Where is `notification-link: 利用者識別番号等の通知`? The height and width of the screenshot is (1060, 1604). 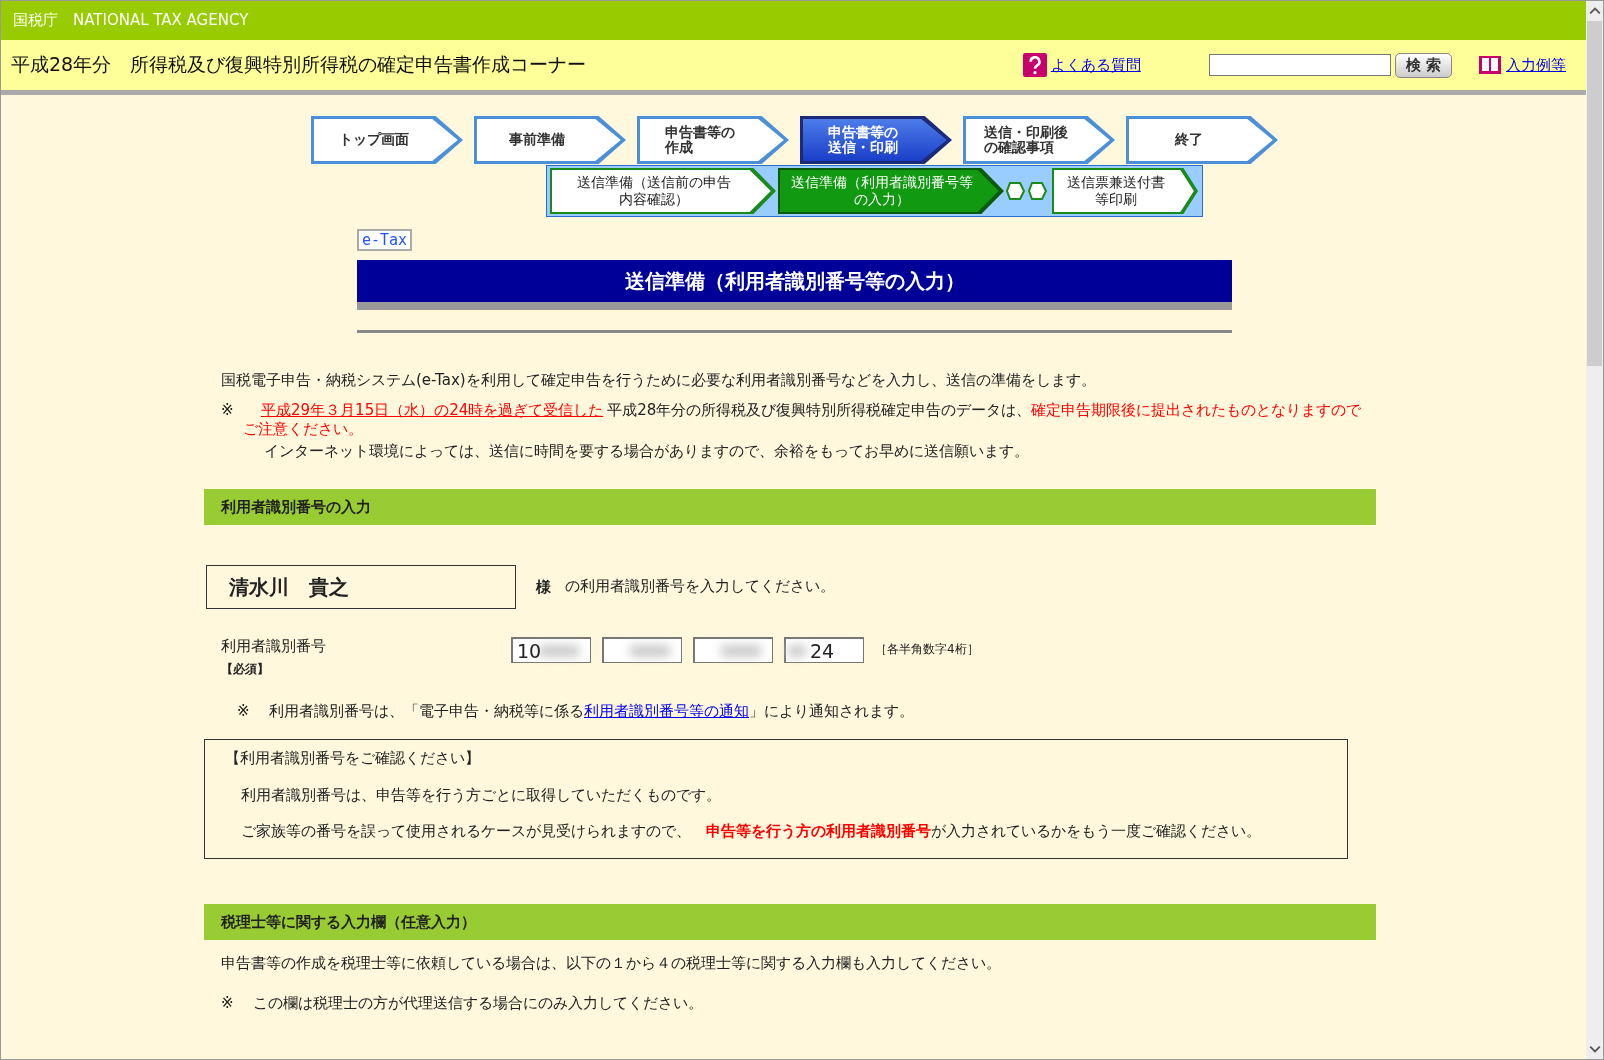
notification-link: 利用者識別番号等の通知 is located at coordinates (666, 710).